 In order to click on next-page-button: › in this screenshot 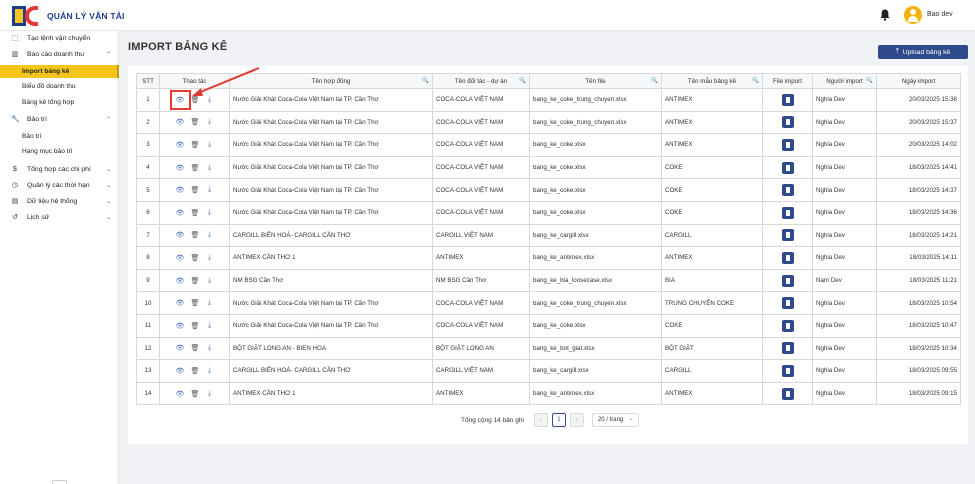, I will do `click(576, 420)`.